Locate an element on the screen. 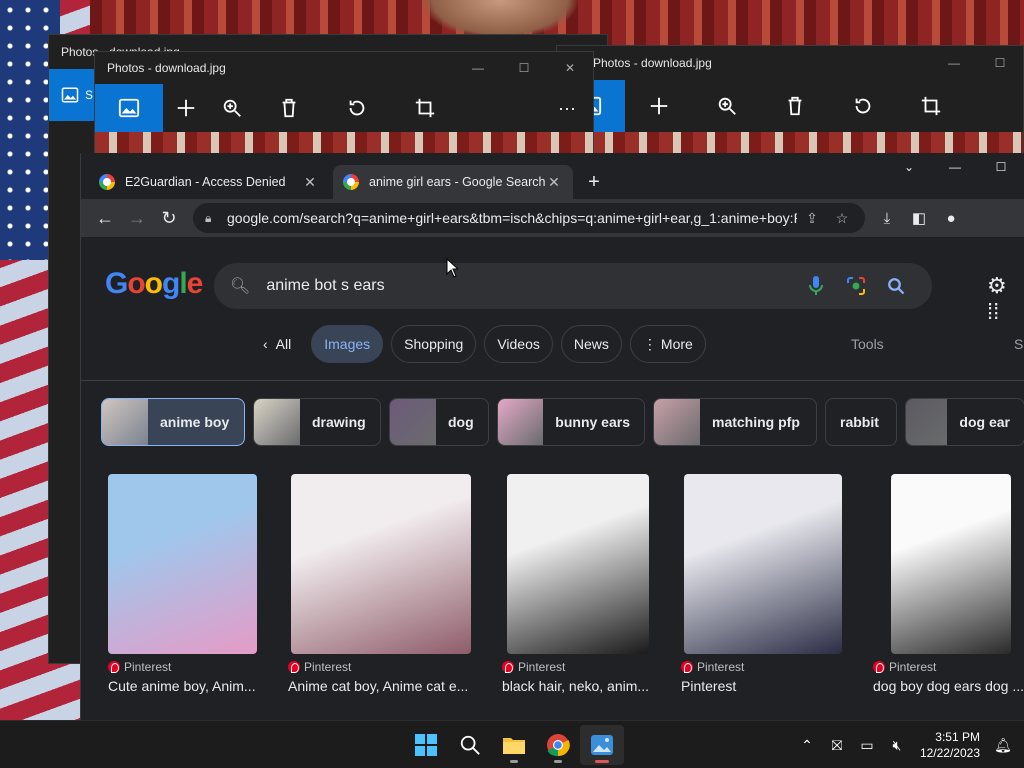 Image resolution: width=1024 pixels, height=768 pixels. more-options-button: ··· is located at coordinates (567, 108).